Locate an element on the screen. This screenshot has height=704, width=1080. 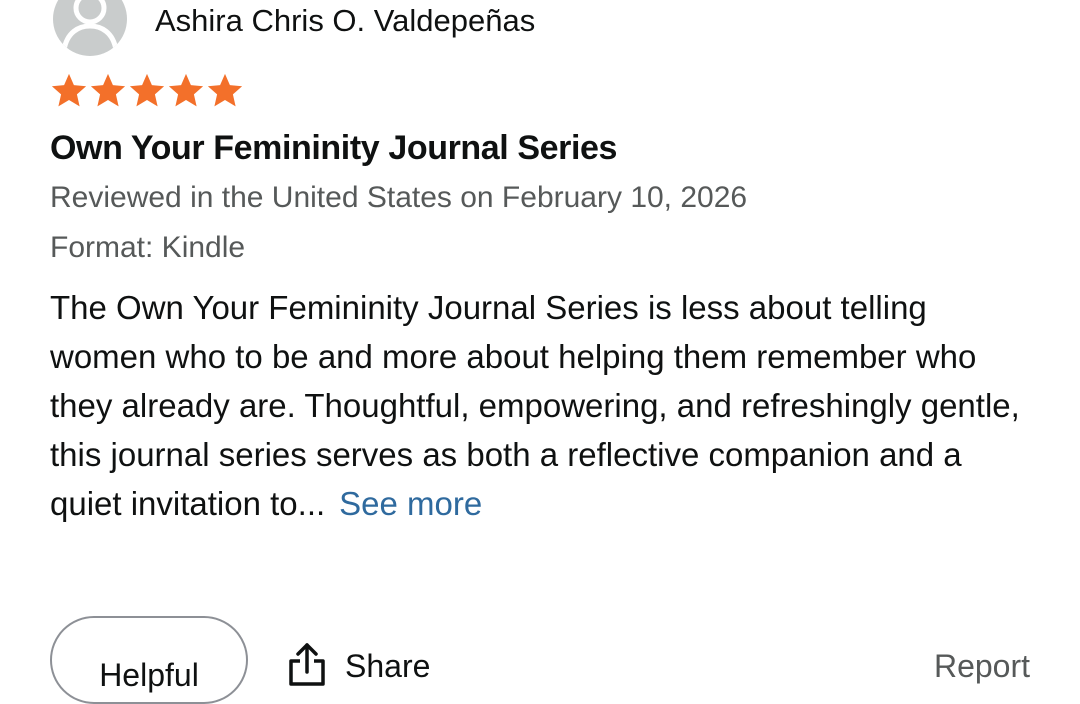
report-link: Report is located at coordinates (982, 666).